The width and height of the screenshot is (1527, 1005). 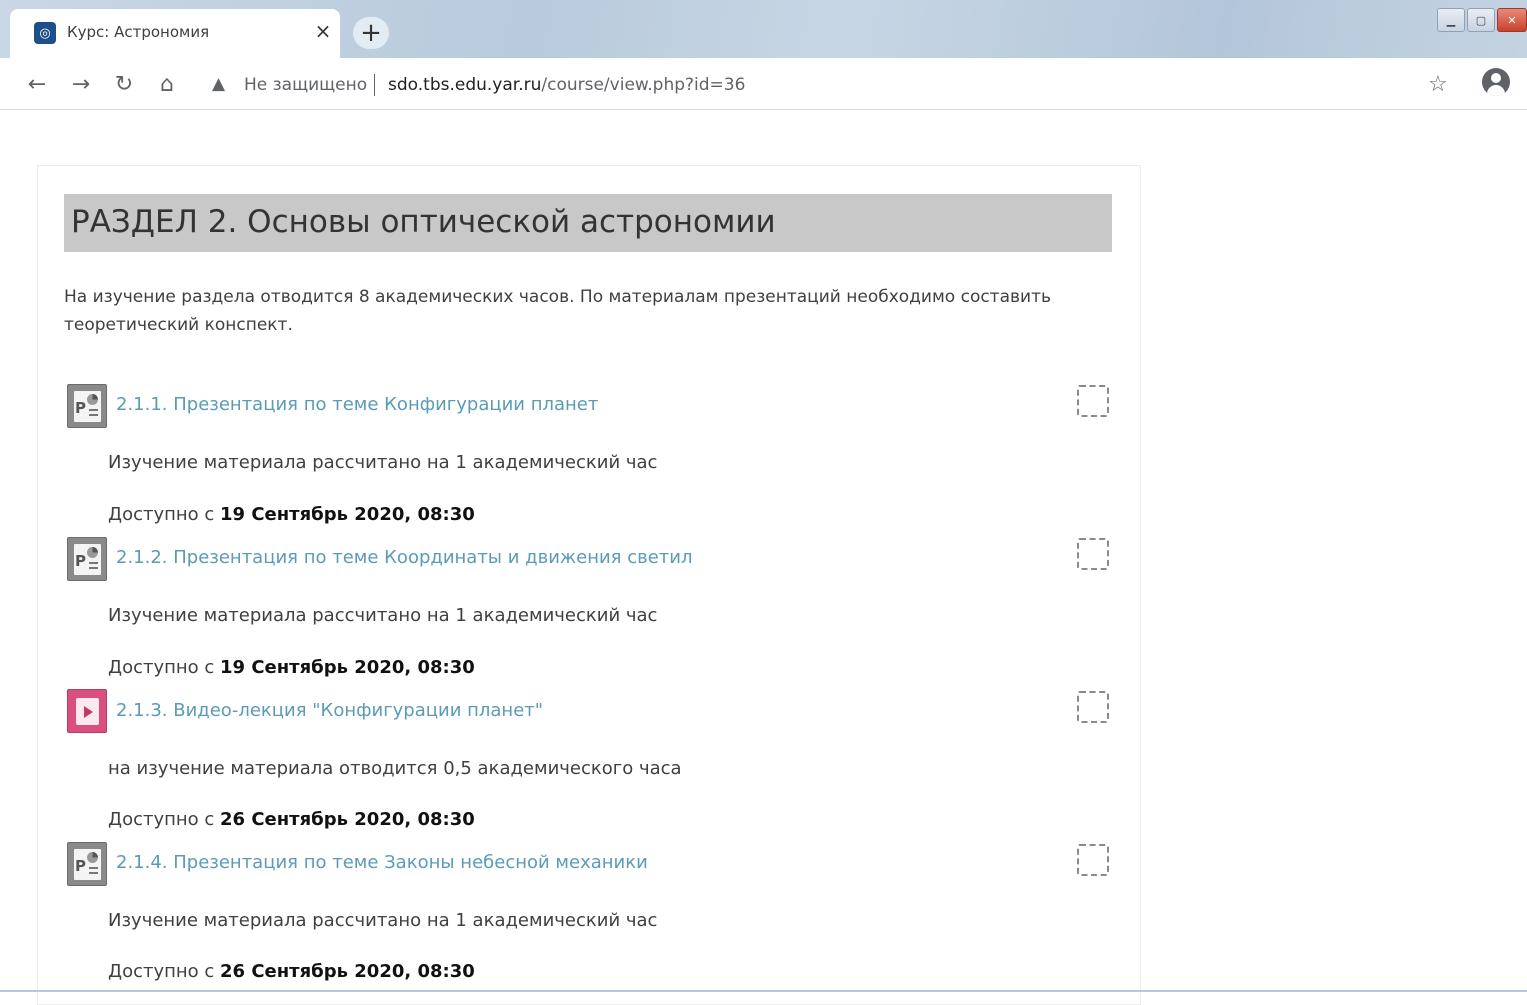 I want to click on browser-tab: ◎ Курс: Астрономия ×, so click(x=175, y=33).